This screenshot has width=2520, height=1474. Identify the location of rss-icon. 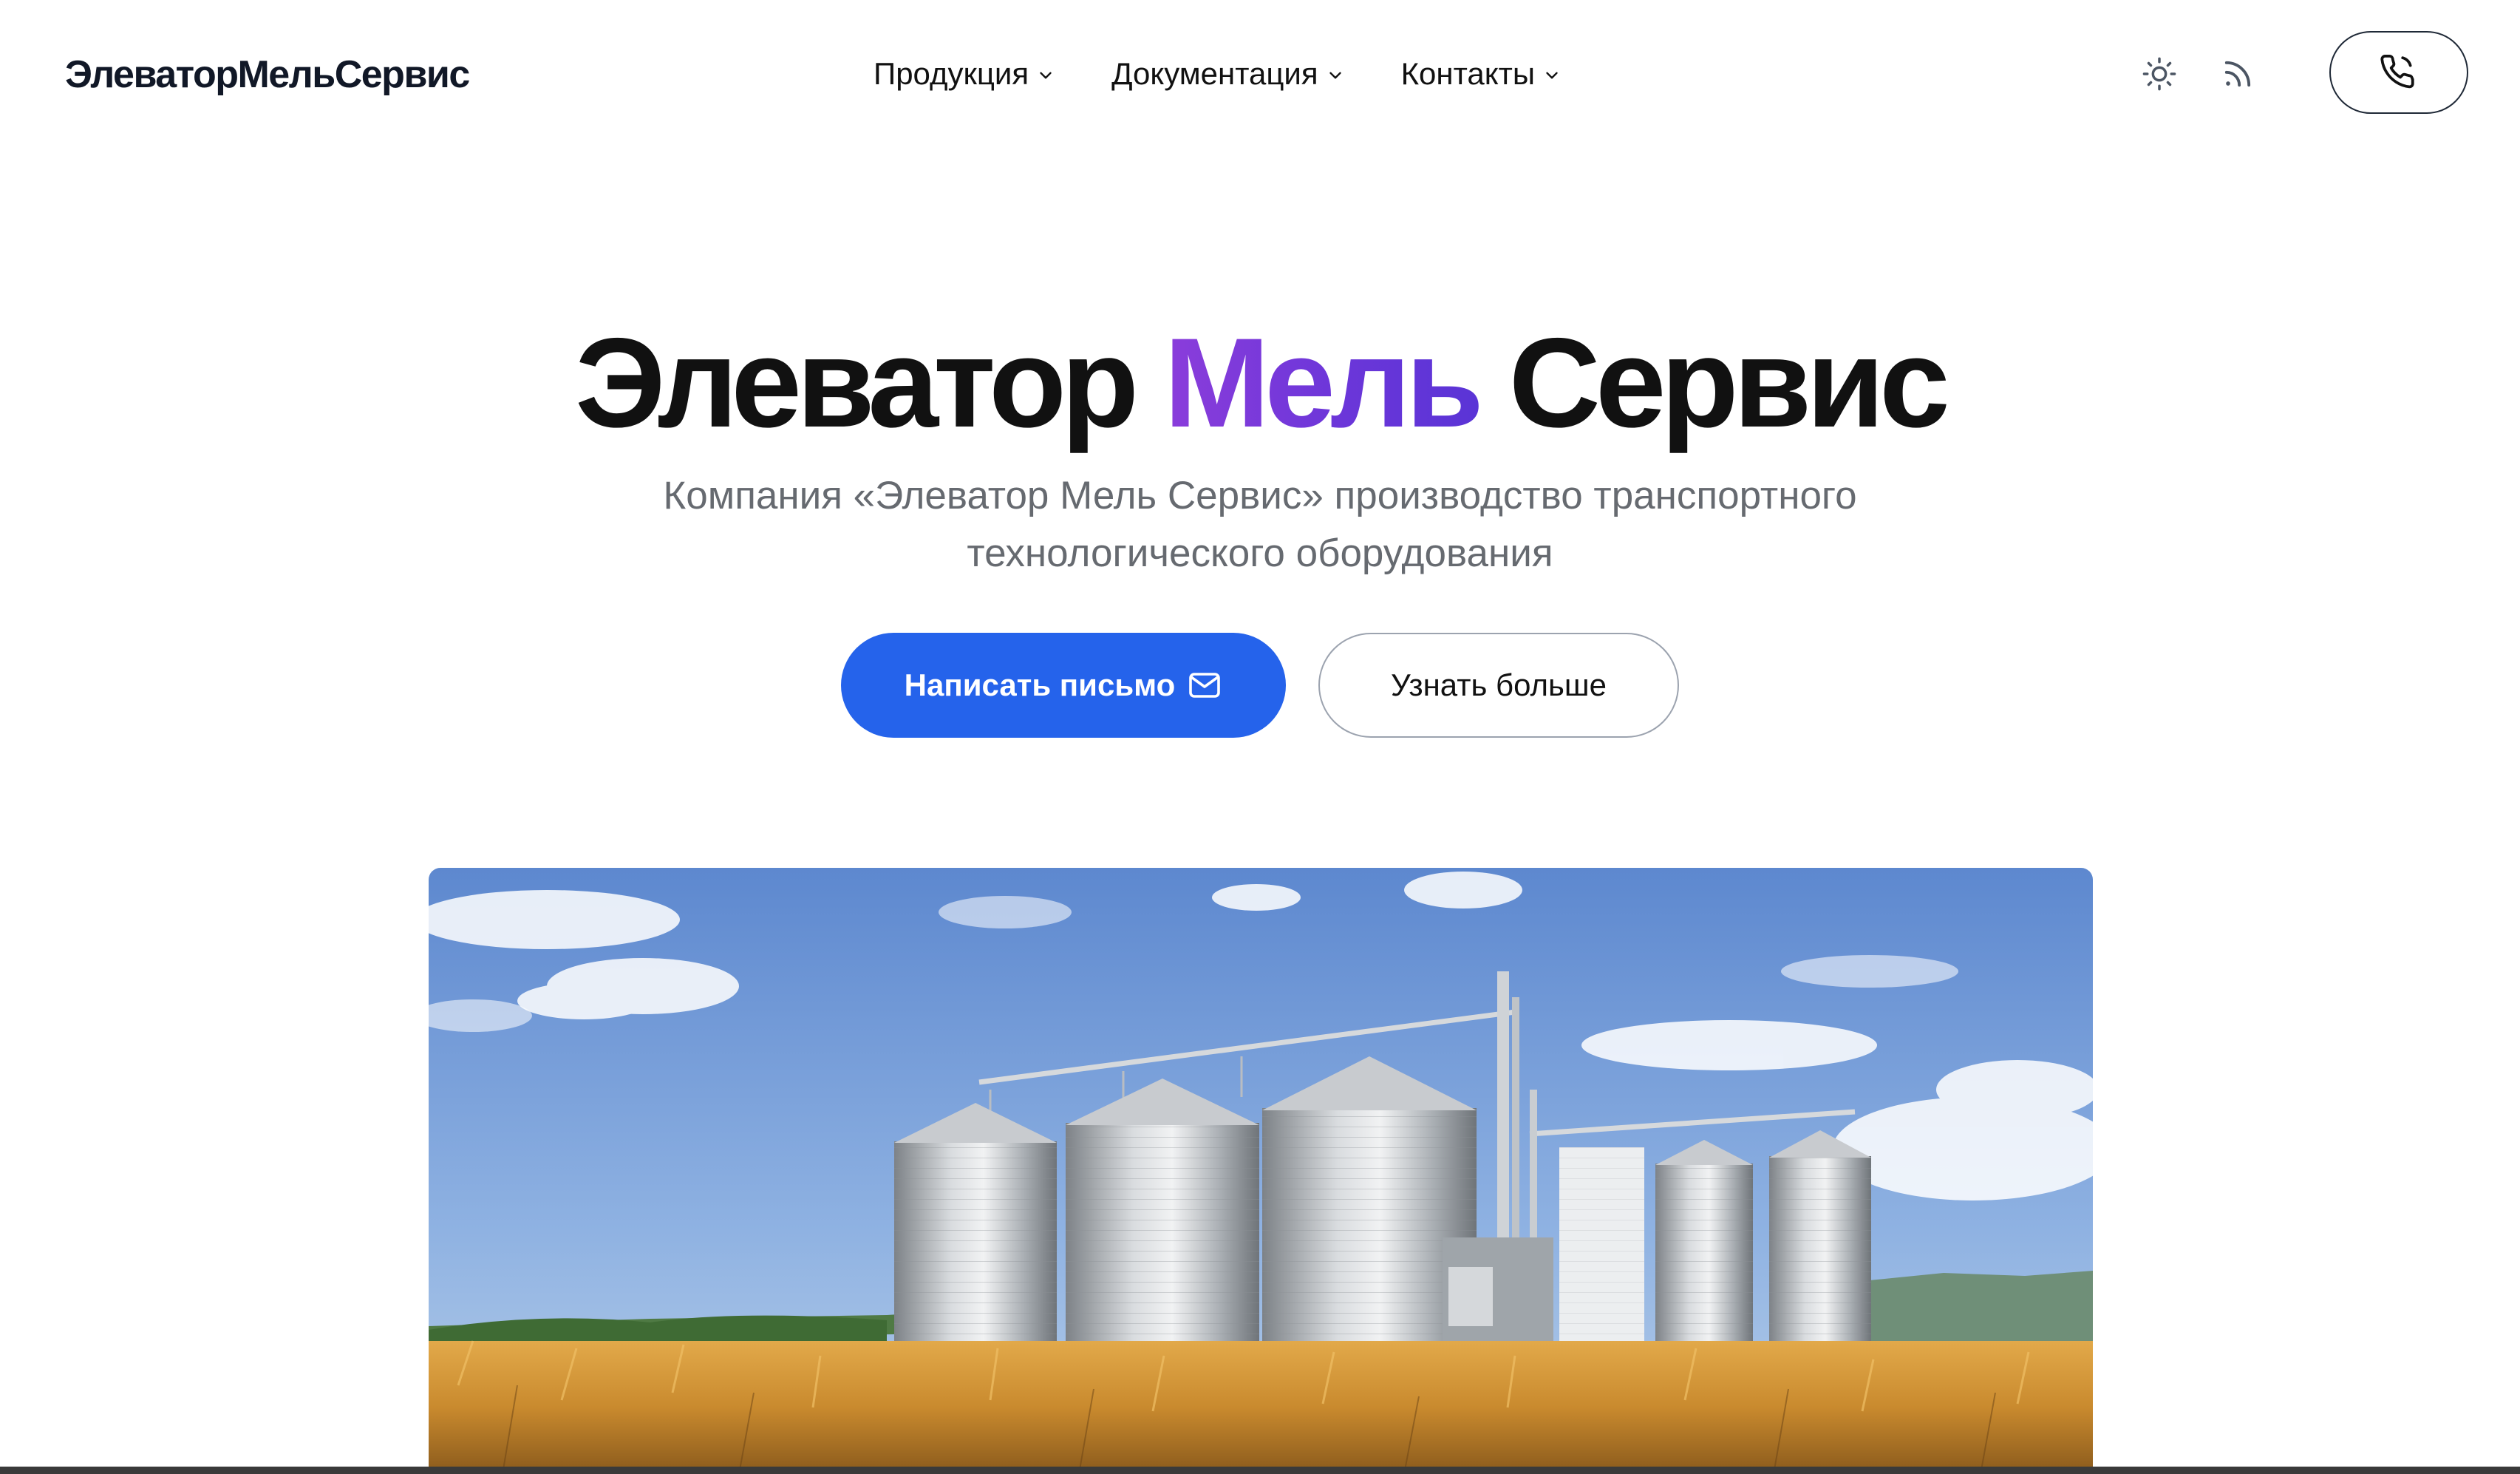
(2238, 74).